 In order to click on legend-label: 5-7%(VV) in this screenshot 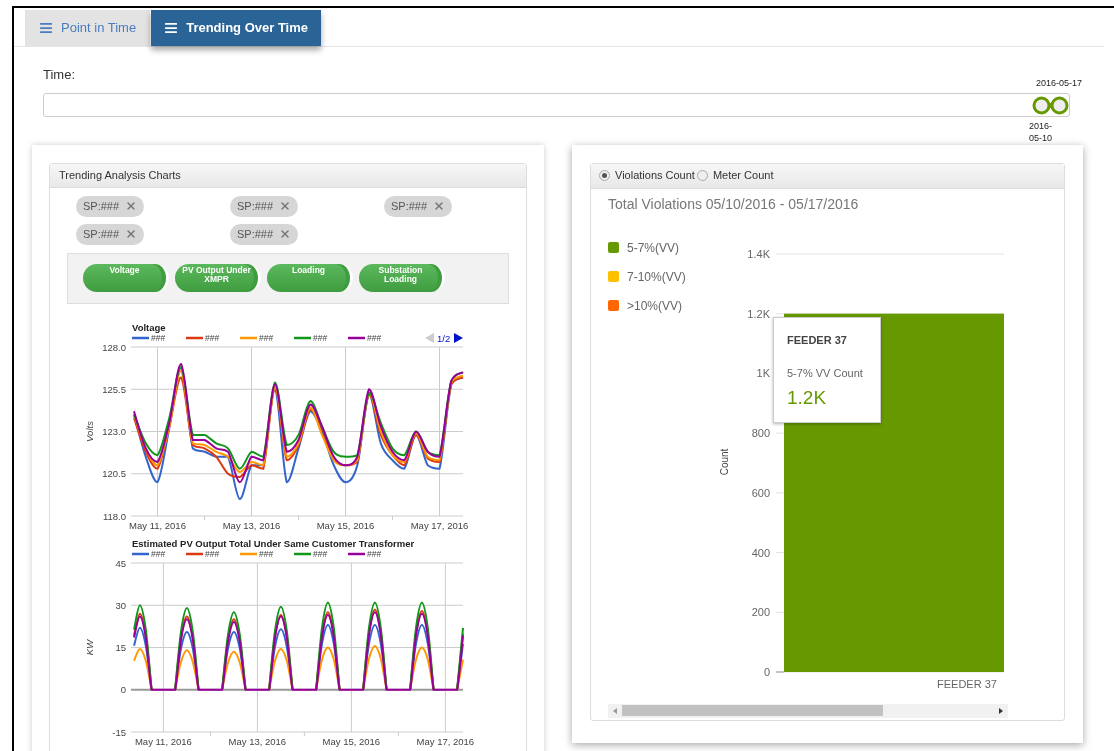, I will do `click(653, 248)`.